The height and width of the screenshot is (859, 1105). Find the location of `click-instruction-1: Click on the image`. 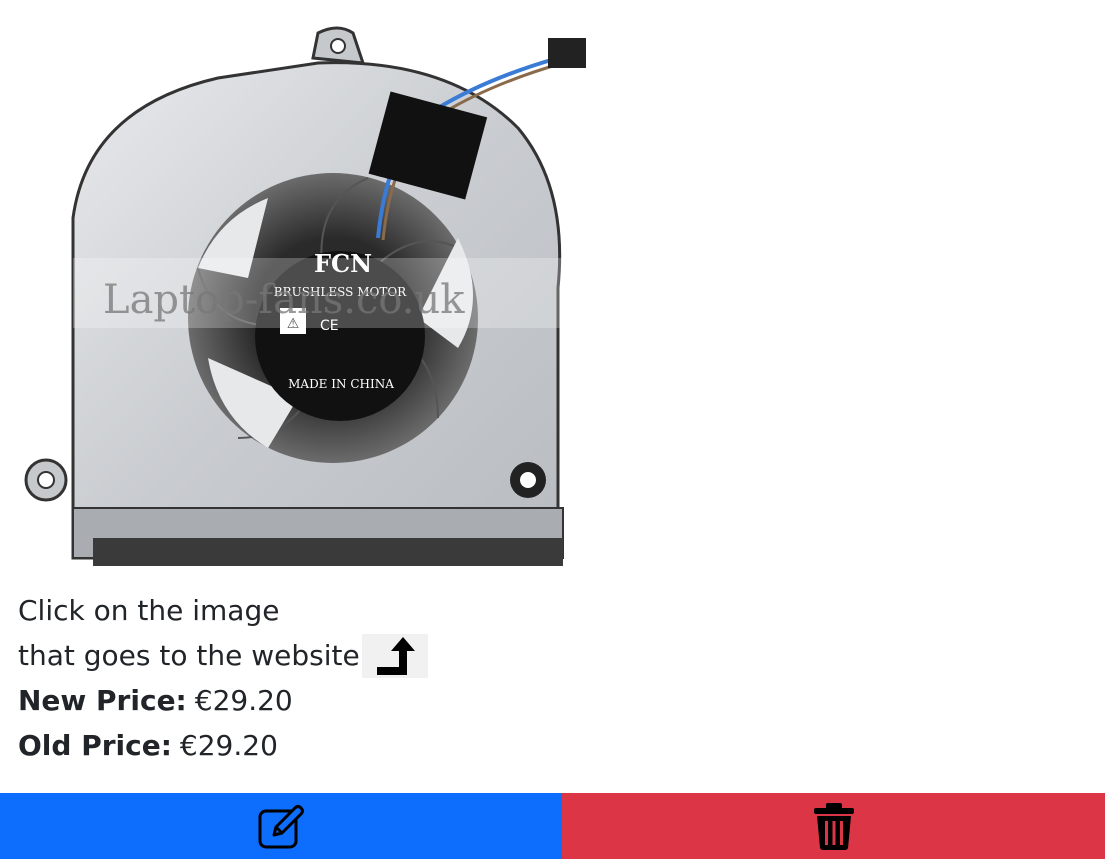

click-instruction-1: Click on the image is located at coordinates (223, 610).